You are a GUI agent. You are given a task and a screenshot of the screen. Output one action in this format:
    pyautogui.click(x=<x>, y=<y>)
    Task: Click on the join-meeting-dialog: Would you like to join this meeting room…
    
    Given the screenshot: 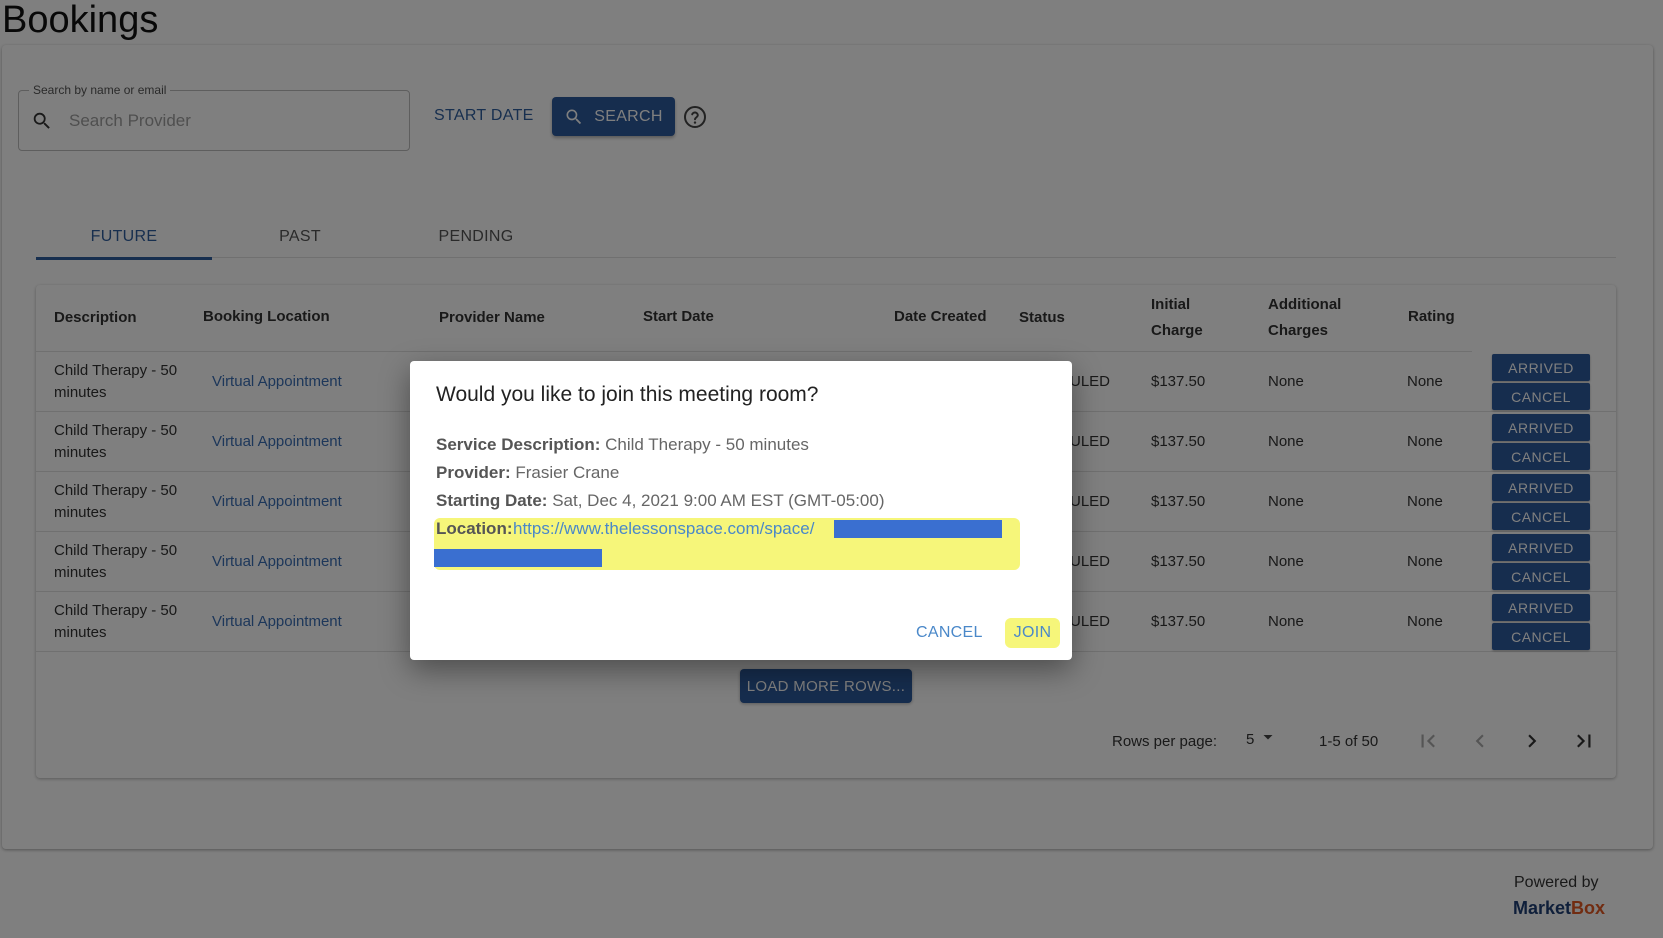 What is the action you would take?
    pyautogui.click(x=741, y=510)
    